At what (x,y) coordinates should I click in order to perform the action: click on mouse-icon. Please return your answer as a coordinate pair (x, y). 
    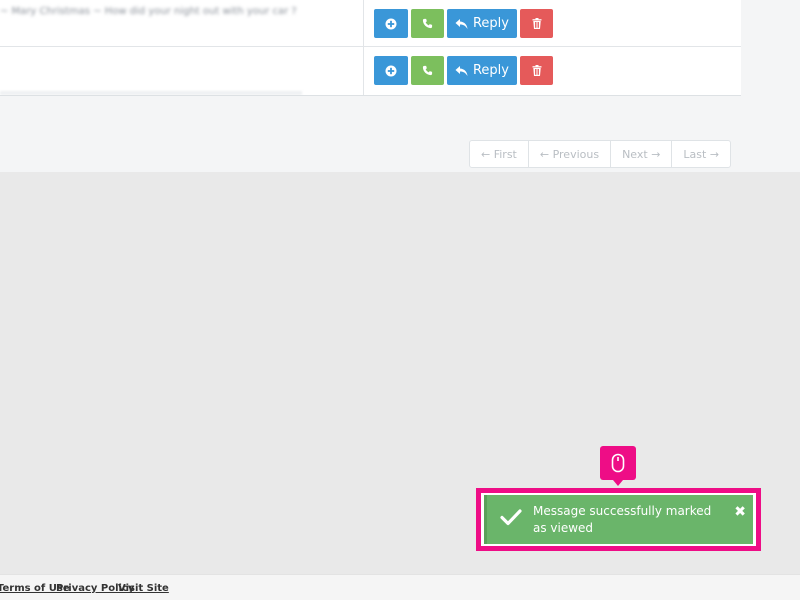
    Looking at the image, I should click on (618, 463).